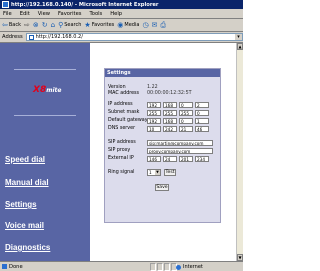 This screenshot has height=271, width=320. What do you see at coordinates (124, 93) in the screenshot?
I see `mac-label: MAC address` at bounding box center [124, 93].